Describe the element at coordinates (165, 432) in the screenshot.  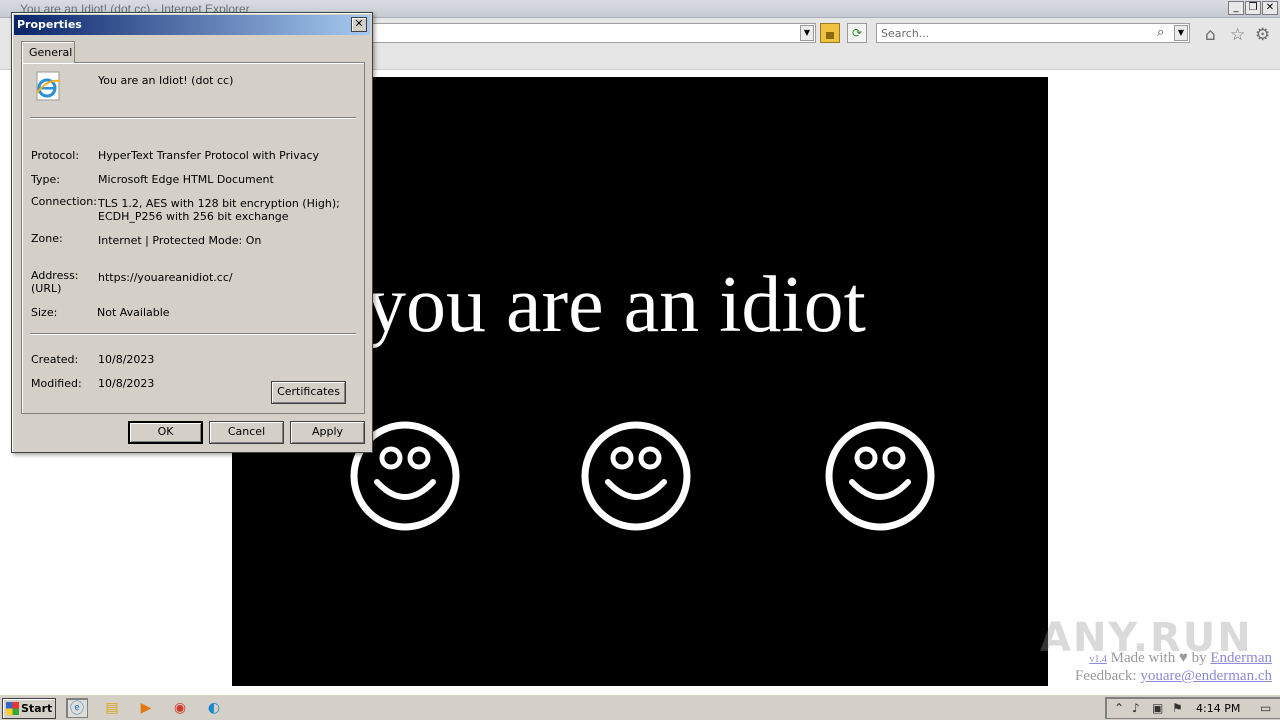
I see `ok-button: OK` at that location.